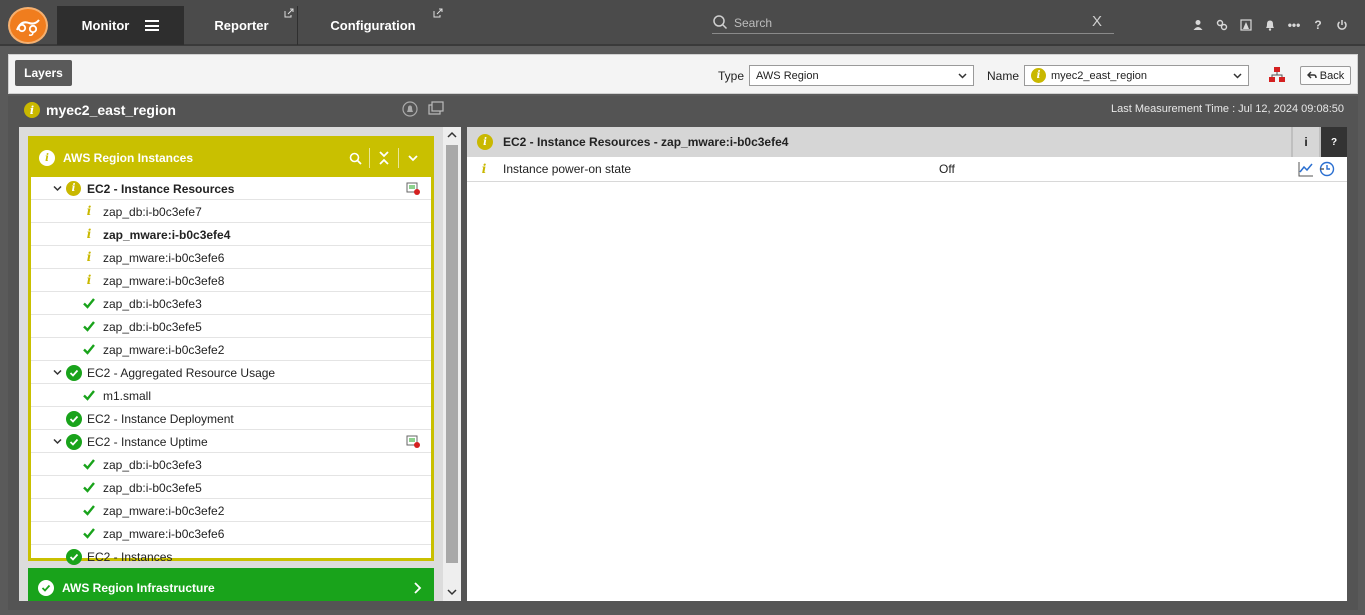 The width and height of the screenshot is (1365, 615). I want to click on alarm-icon, so click(1246, 25).